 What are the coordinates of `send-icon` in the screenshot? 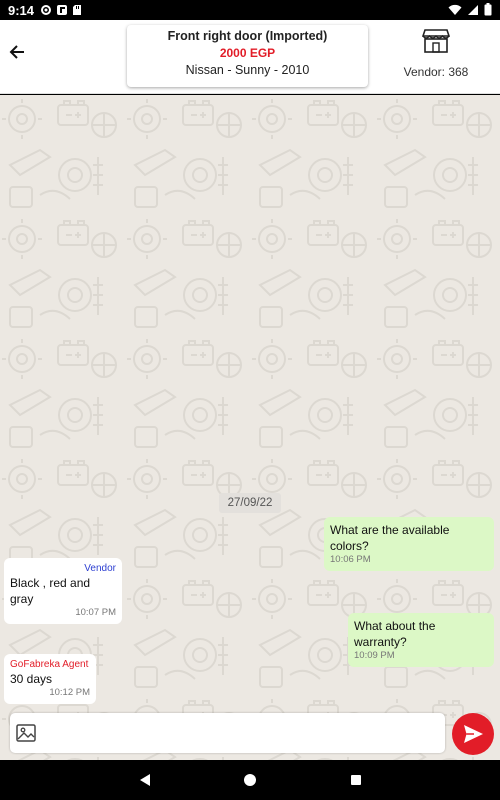 It's located at (473, 734).